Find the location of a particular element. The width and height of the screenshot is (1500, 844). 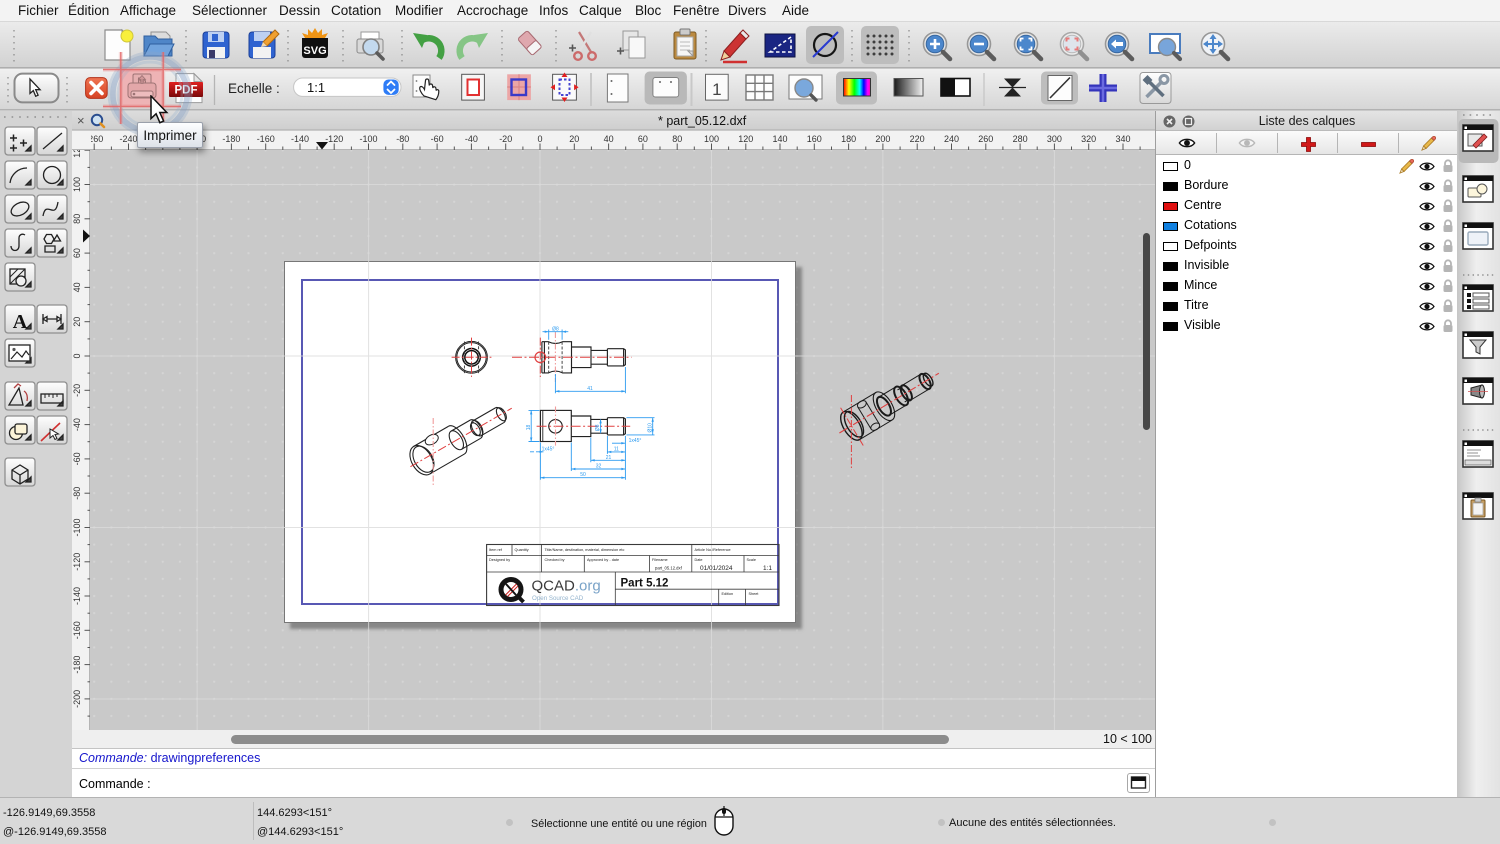

svg-text: 11 is located at coordinates (616, 449).